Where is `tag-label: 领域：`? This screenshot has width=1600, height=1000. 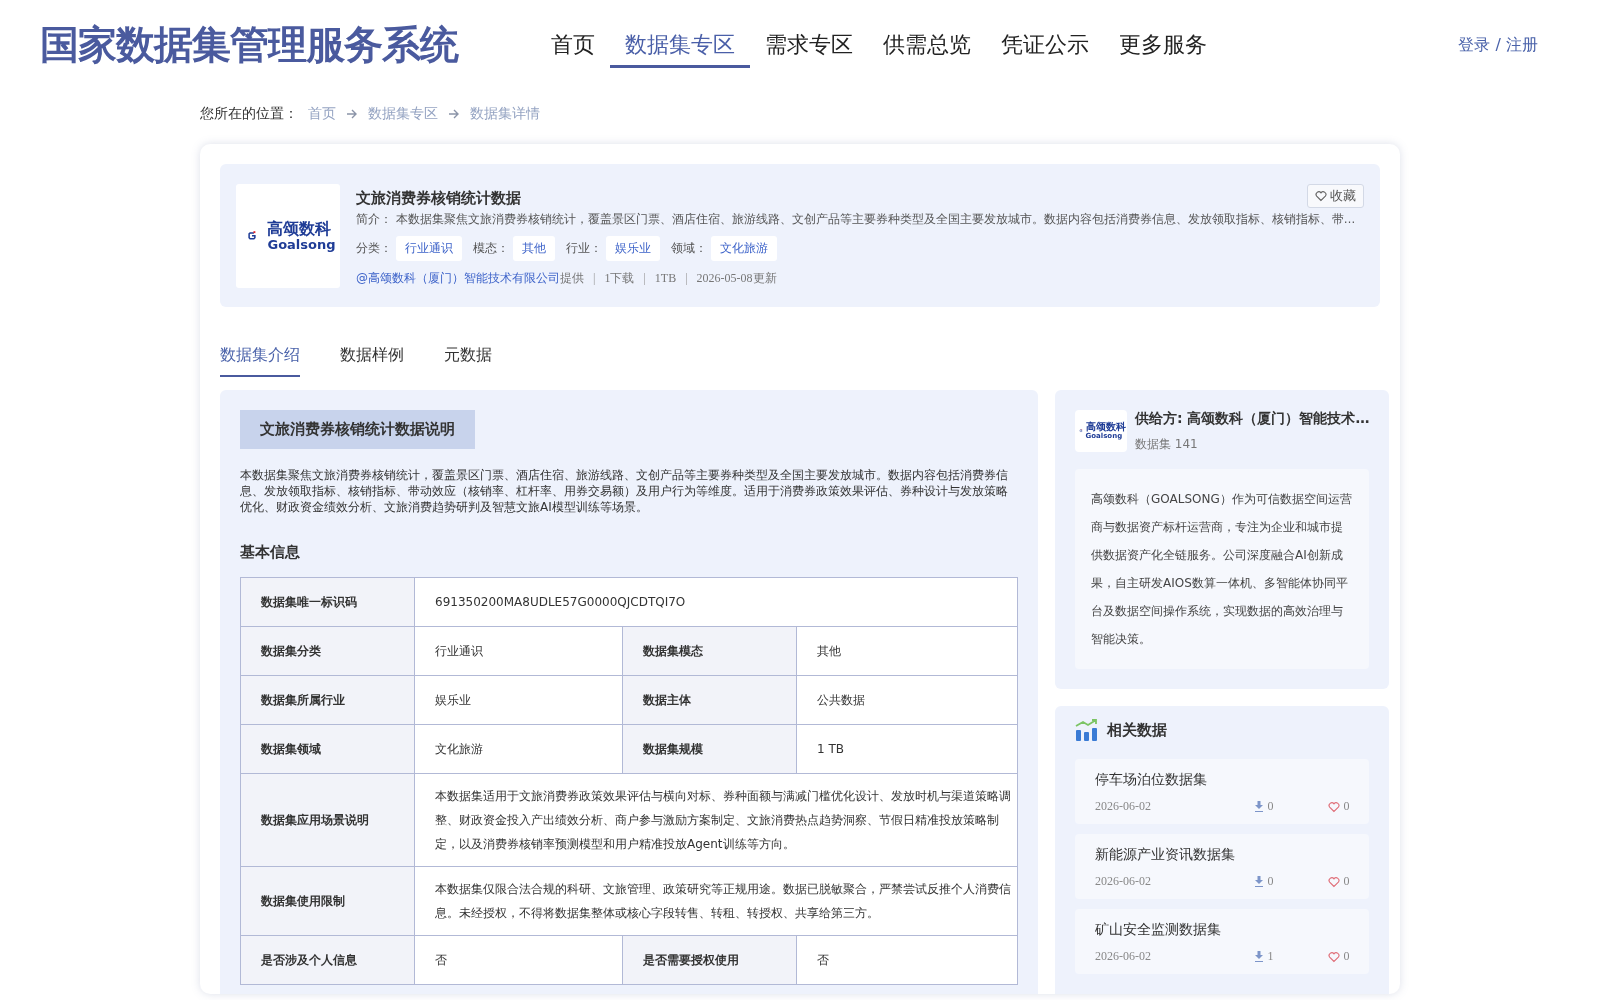
tag-label: 领域： is located at coordinates (689, 248).